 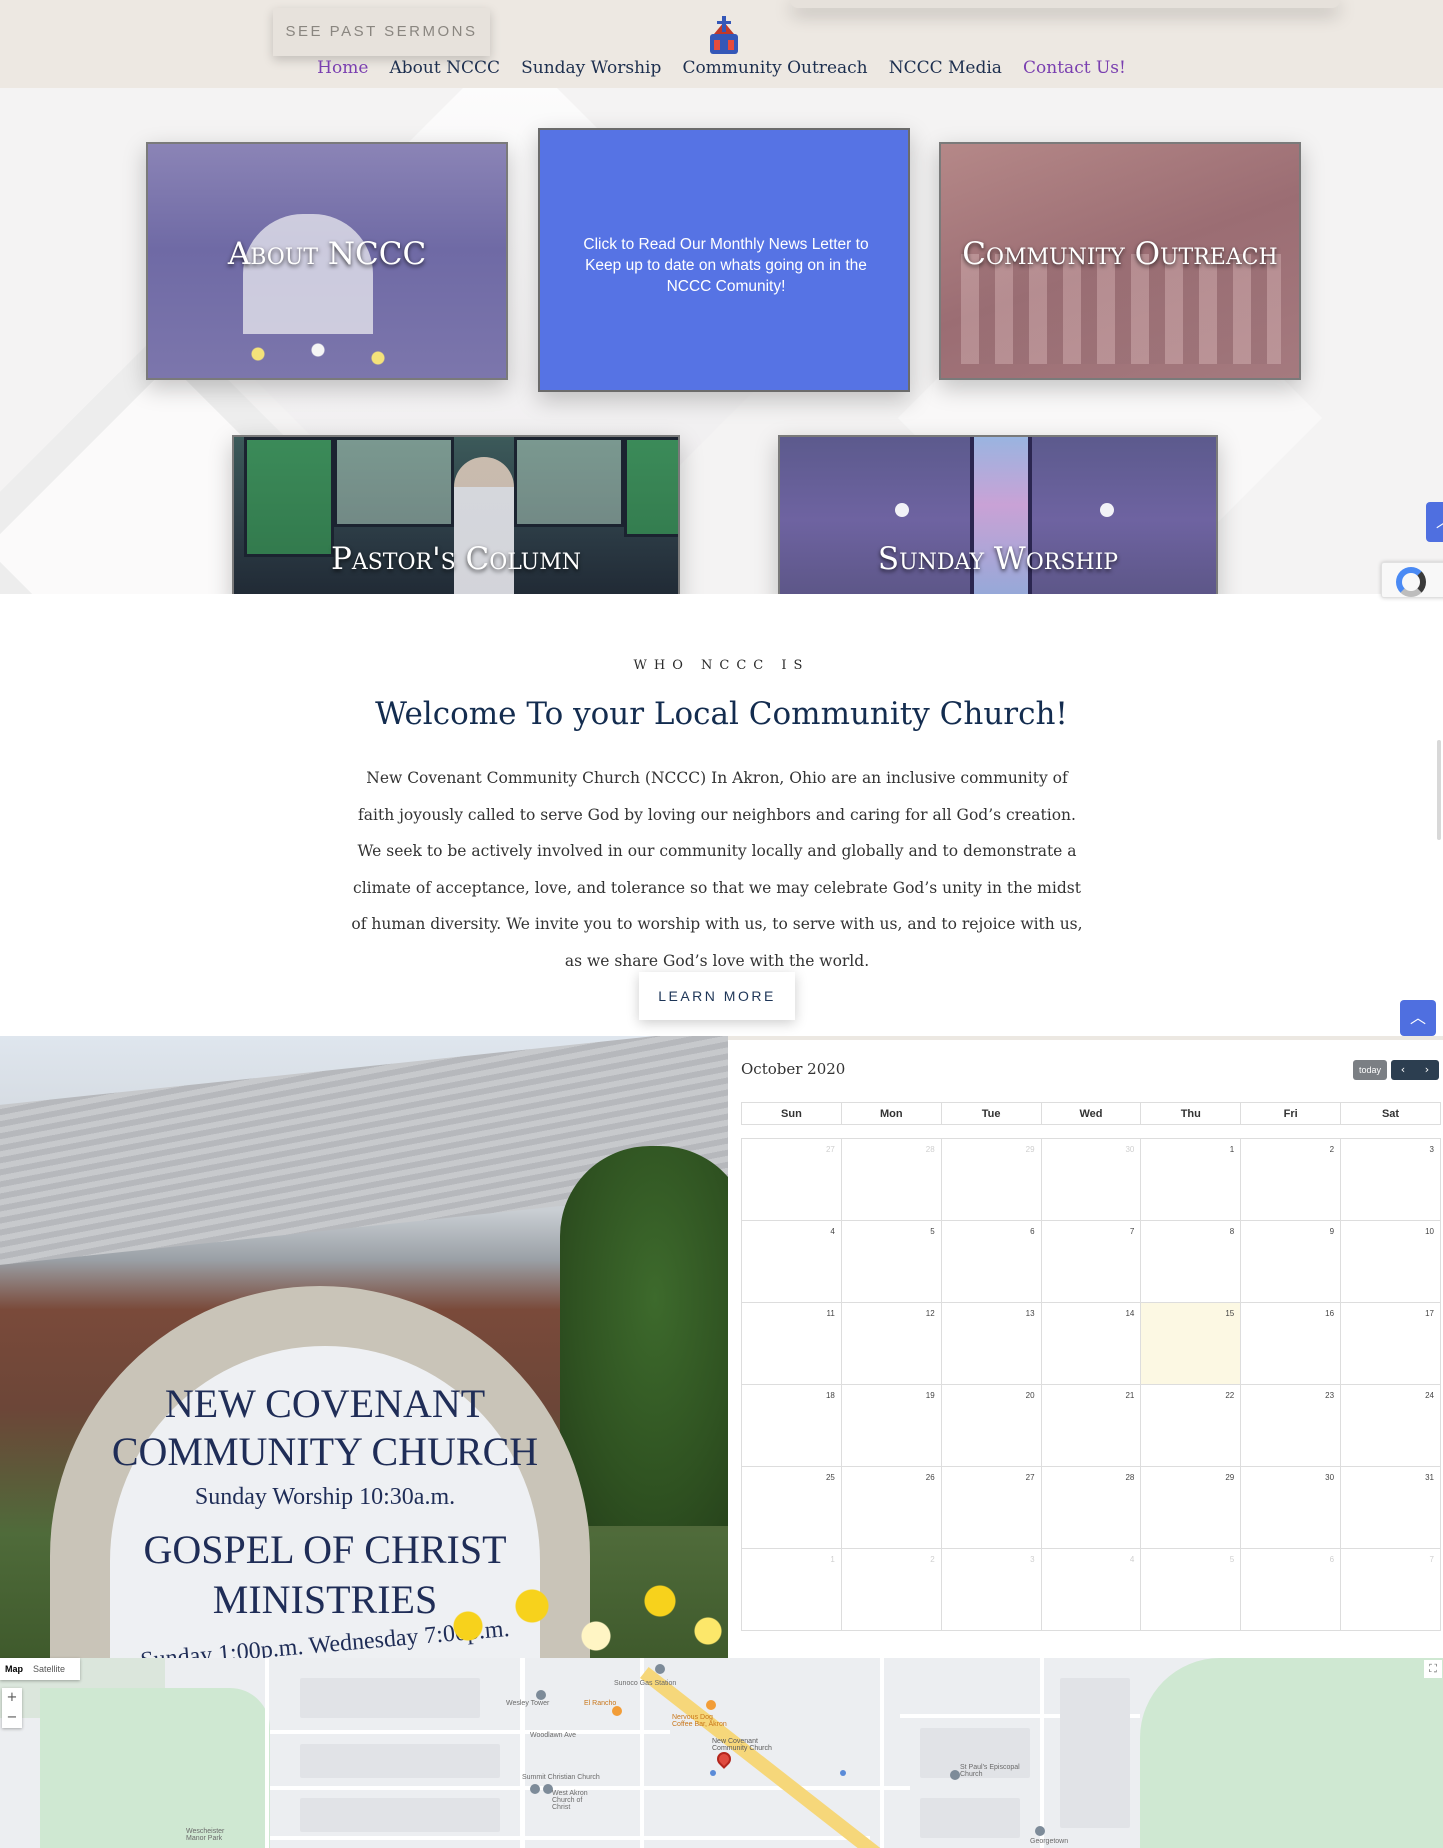 What do you see at coordinates (1390, 1343) in the screenshot?
I see `calendar-day-cell: 17` at bounding box center [1390, 1343].